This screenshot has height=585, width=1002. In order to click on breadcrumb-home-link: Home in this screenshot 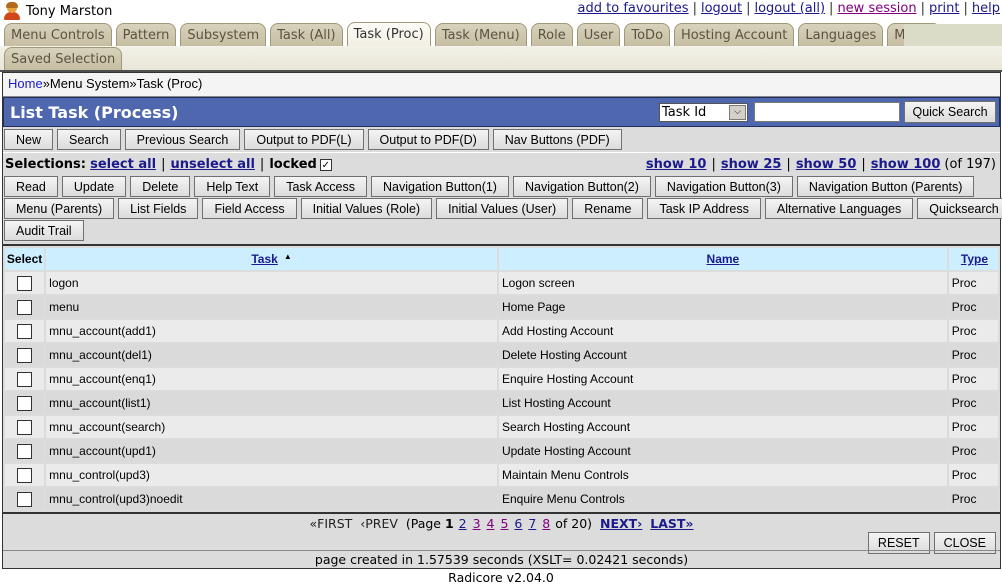, I will do `click(25, 83)`.